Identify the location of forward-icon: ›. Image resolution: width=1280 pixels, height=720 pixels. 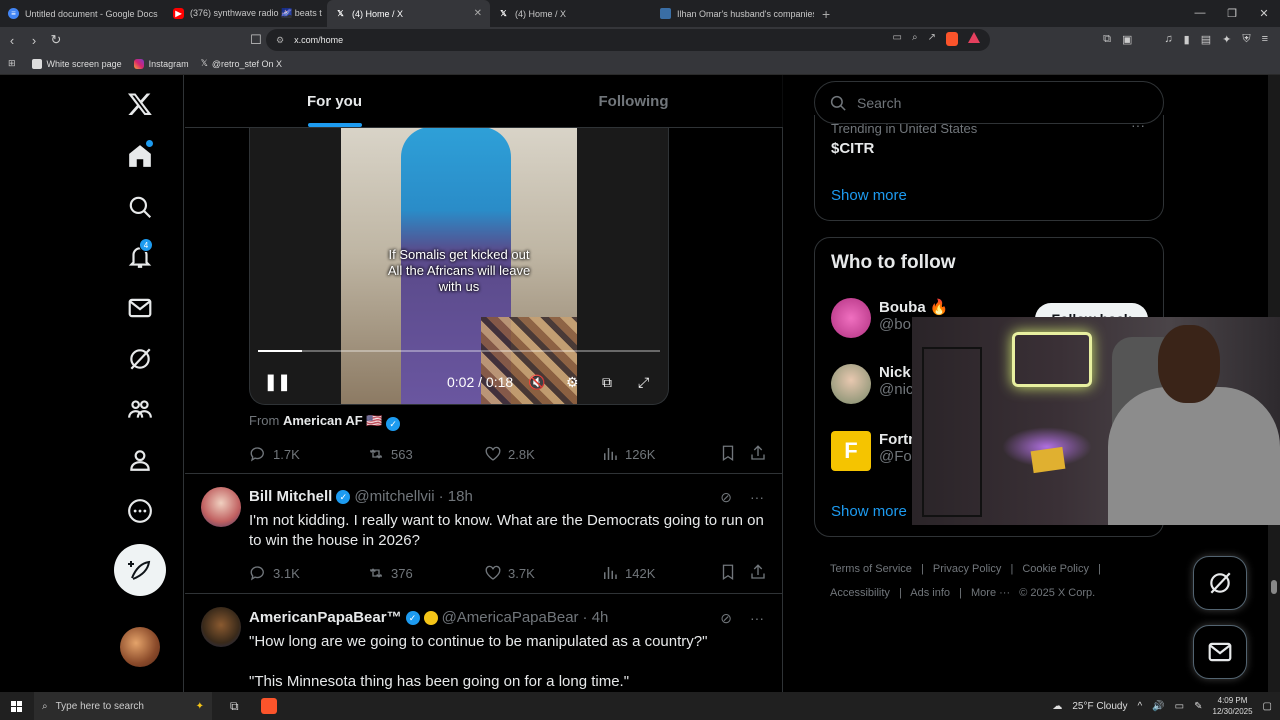
(34, 40).